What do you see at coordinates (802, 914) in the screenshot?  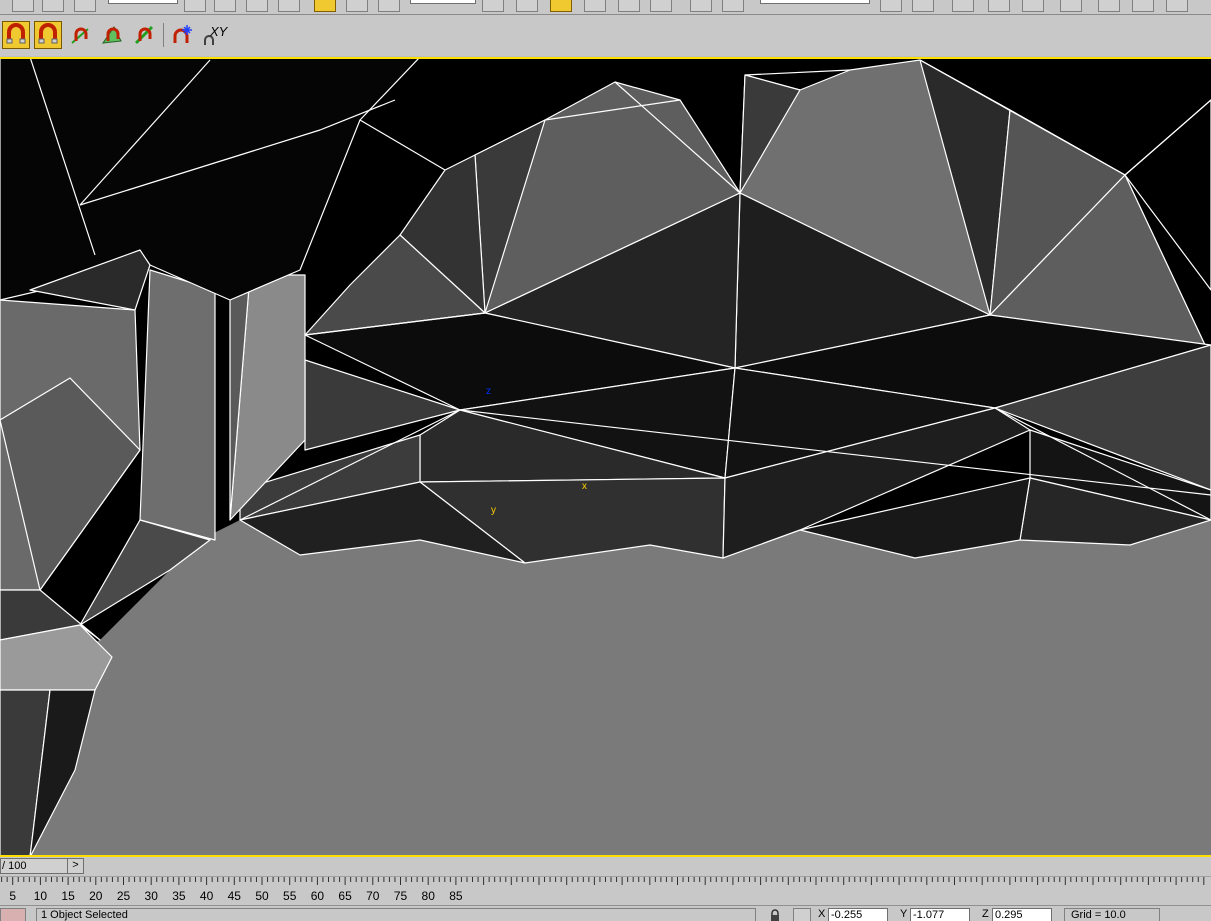 I see `absolute-mode-toggle` at bounding box center [802, 914].